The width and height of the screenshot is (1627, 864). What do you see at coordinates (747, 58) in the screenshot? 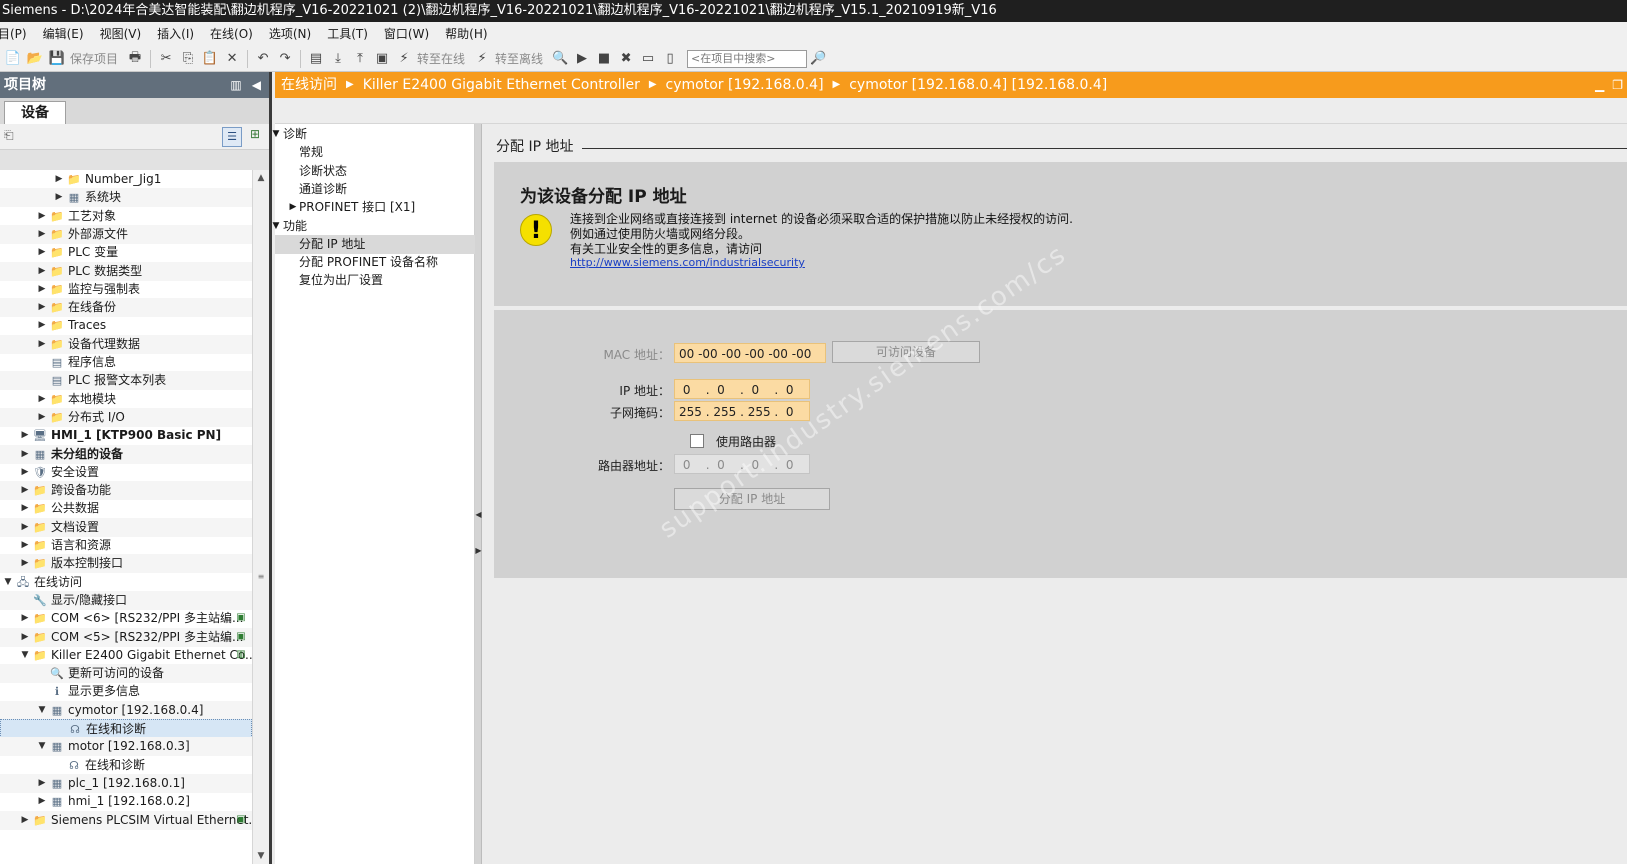
I see `project-search-input: <在项目中搜索>` at bounding box center [747, 58].